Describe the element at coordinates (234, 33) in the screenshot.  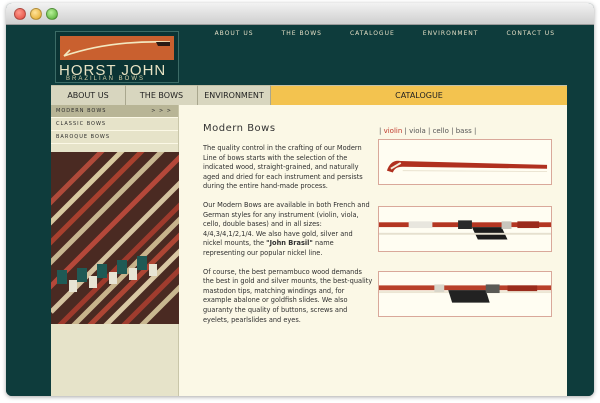
I see `topnav-about-us: ABOUT US` at that location.